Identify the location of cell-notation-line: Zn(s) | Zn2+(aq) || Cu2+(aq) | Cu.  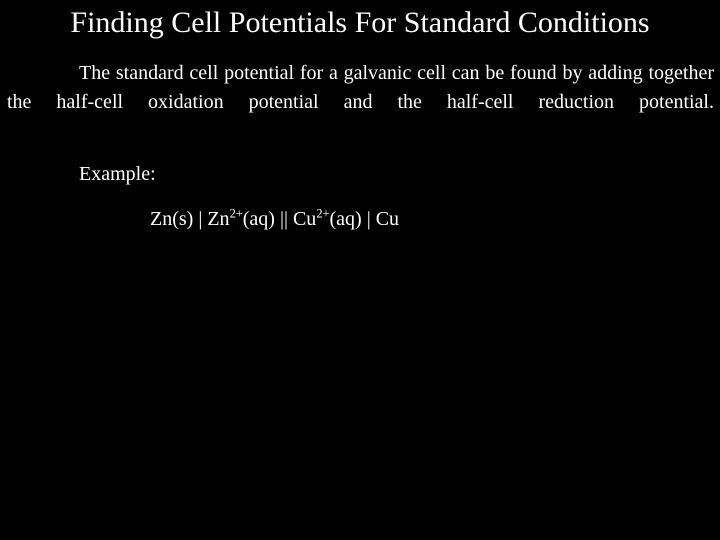
(274, 219).